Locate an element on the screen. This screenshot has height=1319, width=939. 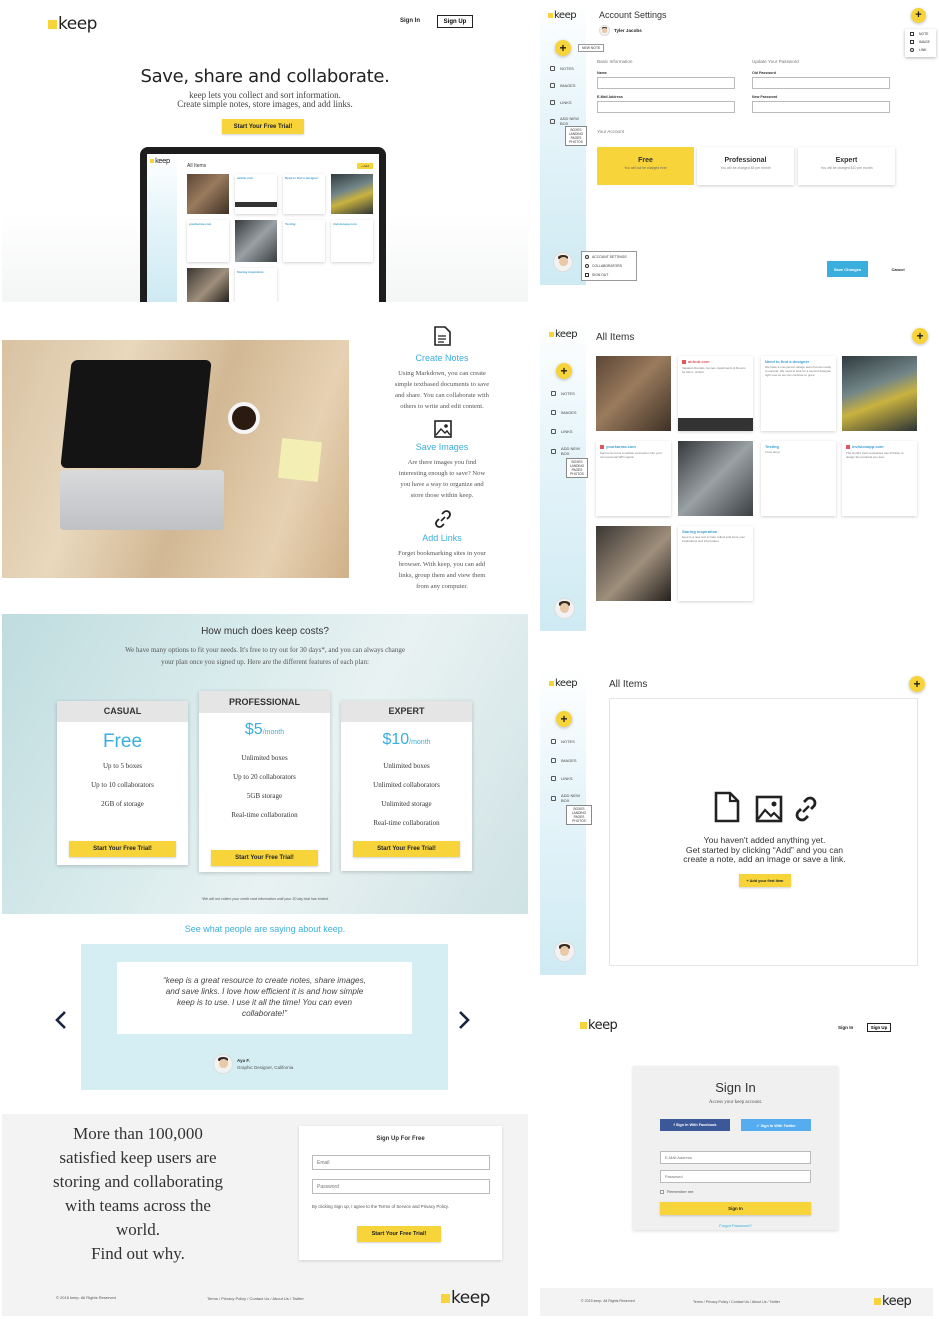
new-password-input is located at coordinates (821, 107).